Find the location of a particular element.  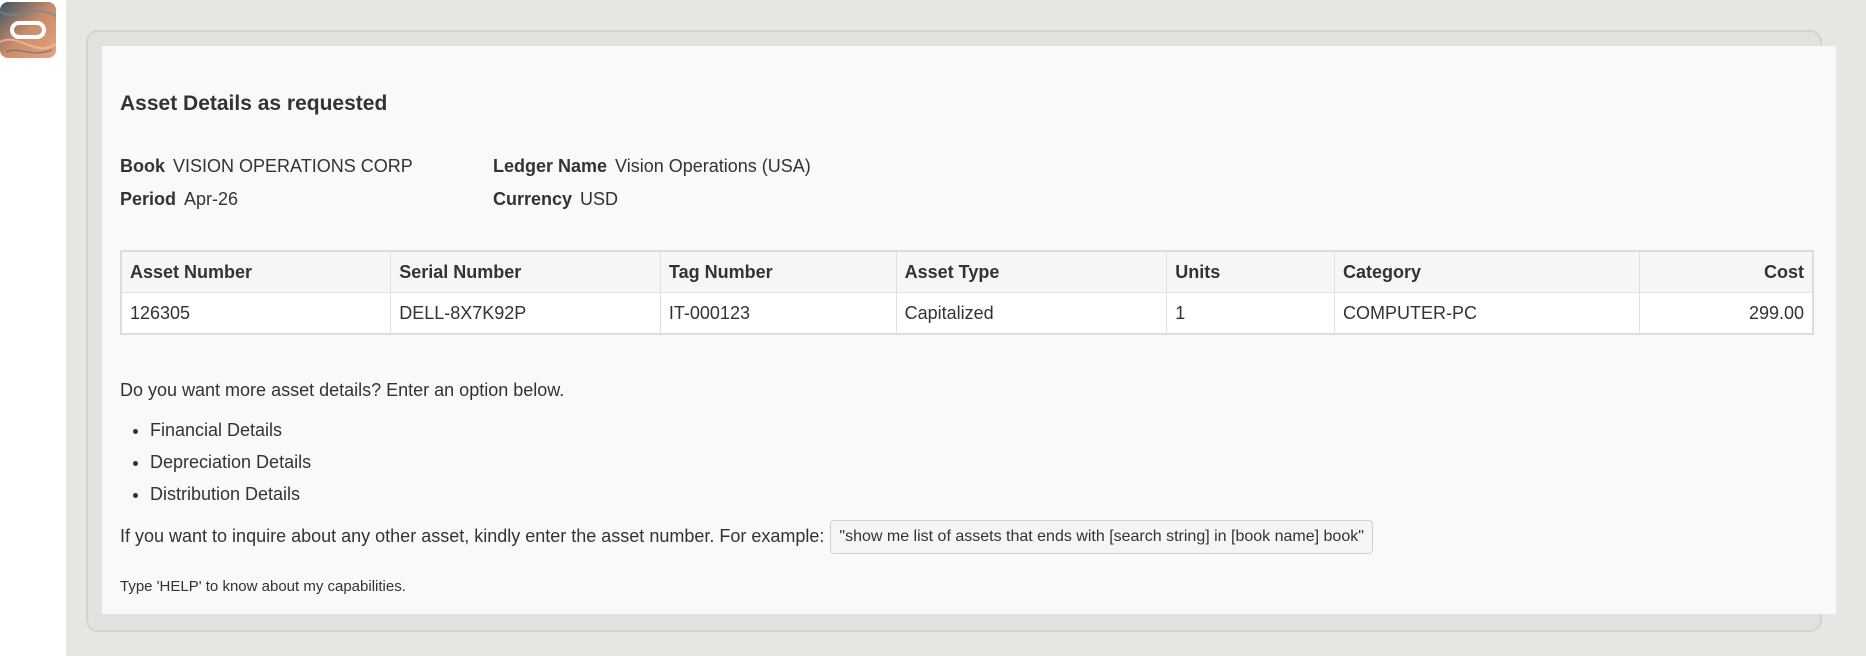

ledger-field: Ledger Name Vision Operations (USA) is located at coordinates (652, 166).